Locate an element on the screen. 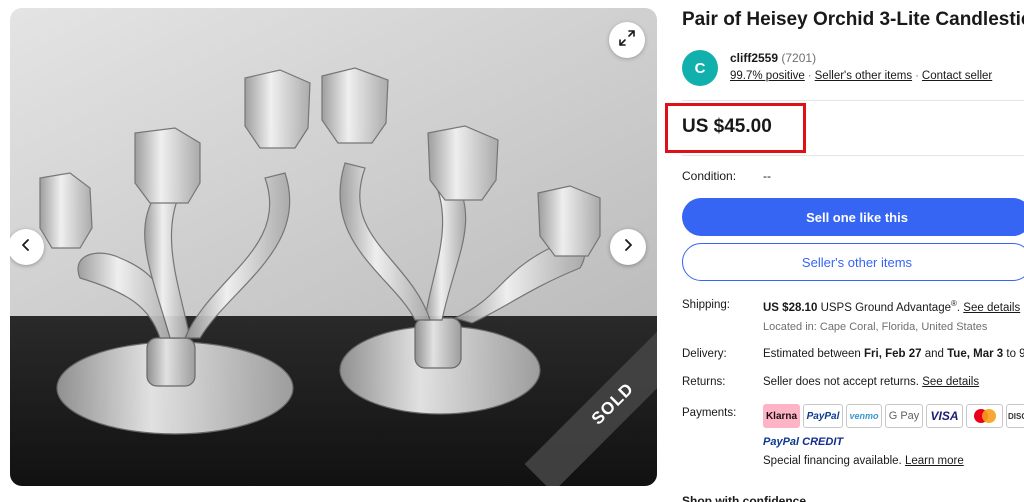 This screenshot has height=502, width=1024. shipping-service: USPS Ground Advantage is located at coordinates (885, 307).